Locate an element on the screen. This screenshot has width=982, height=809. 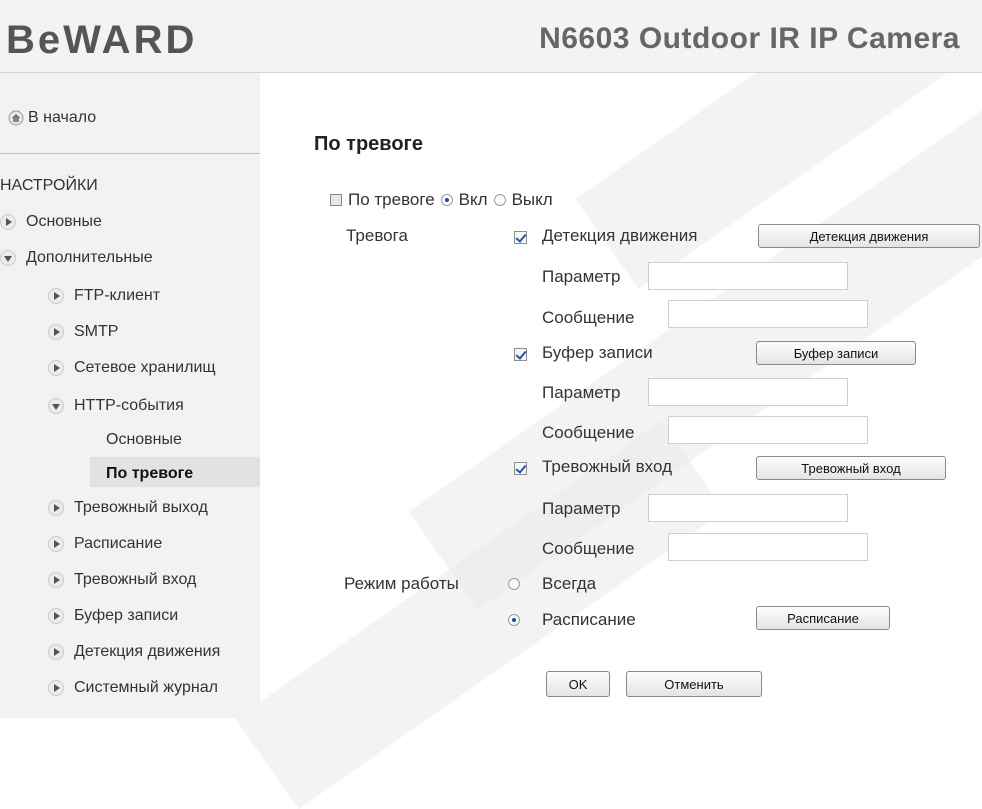
sidebar-item-motion-detection: Детекция движения is located at coordinates (154, 652).